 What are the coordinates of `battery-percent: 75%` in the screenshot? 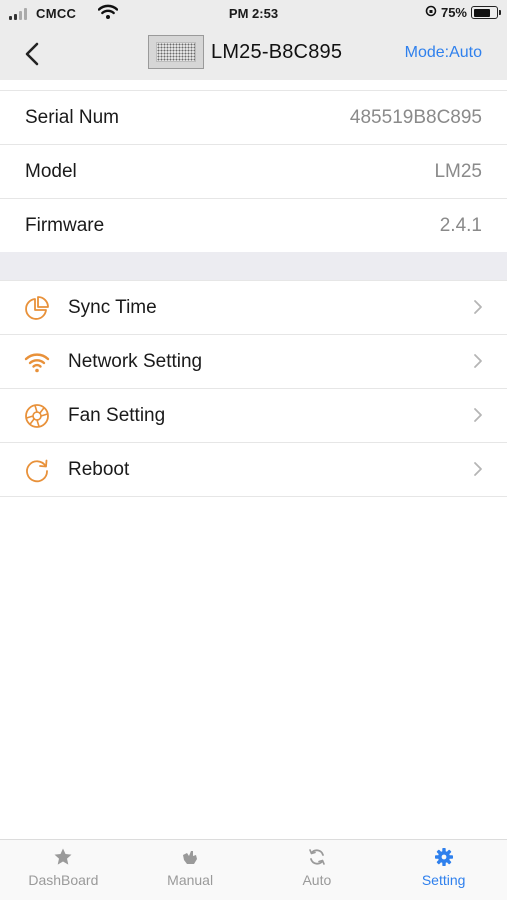 It's located at (453, 12).